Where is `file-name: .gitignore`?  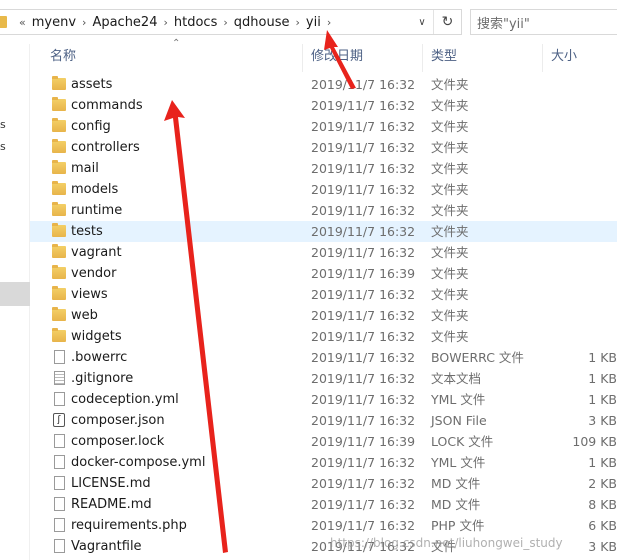
file-name: .gitignore is located at coordinates (102, 378).